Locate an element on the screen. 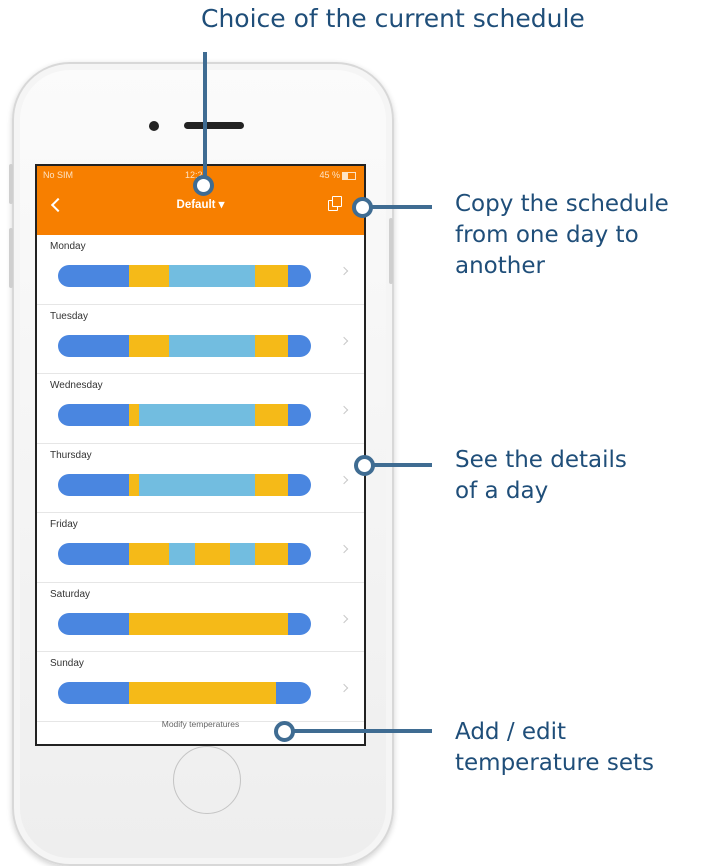 The height and width of the screenshot is (866, 721). day-row: Tuesday is located at coordinates (200, 339).